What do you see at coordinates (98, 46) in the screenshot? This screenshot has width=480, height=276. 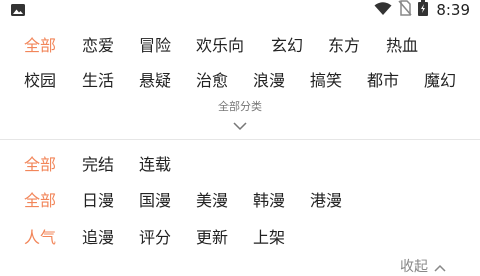 I see `category-romance: 恋爱` at bounding box center [98, 46].